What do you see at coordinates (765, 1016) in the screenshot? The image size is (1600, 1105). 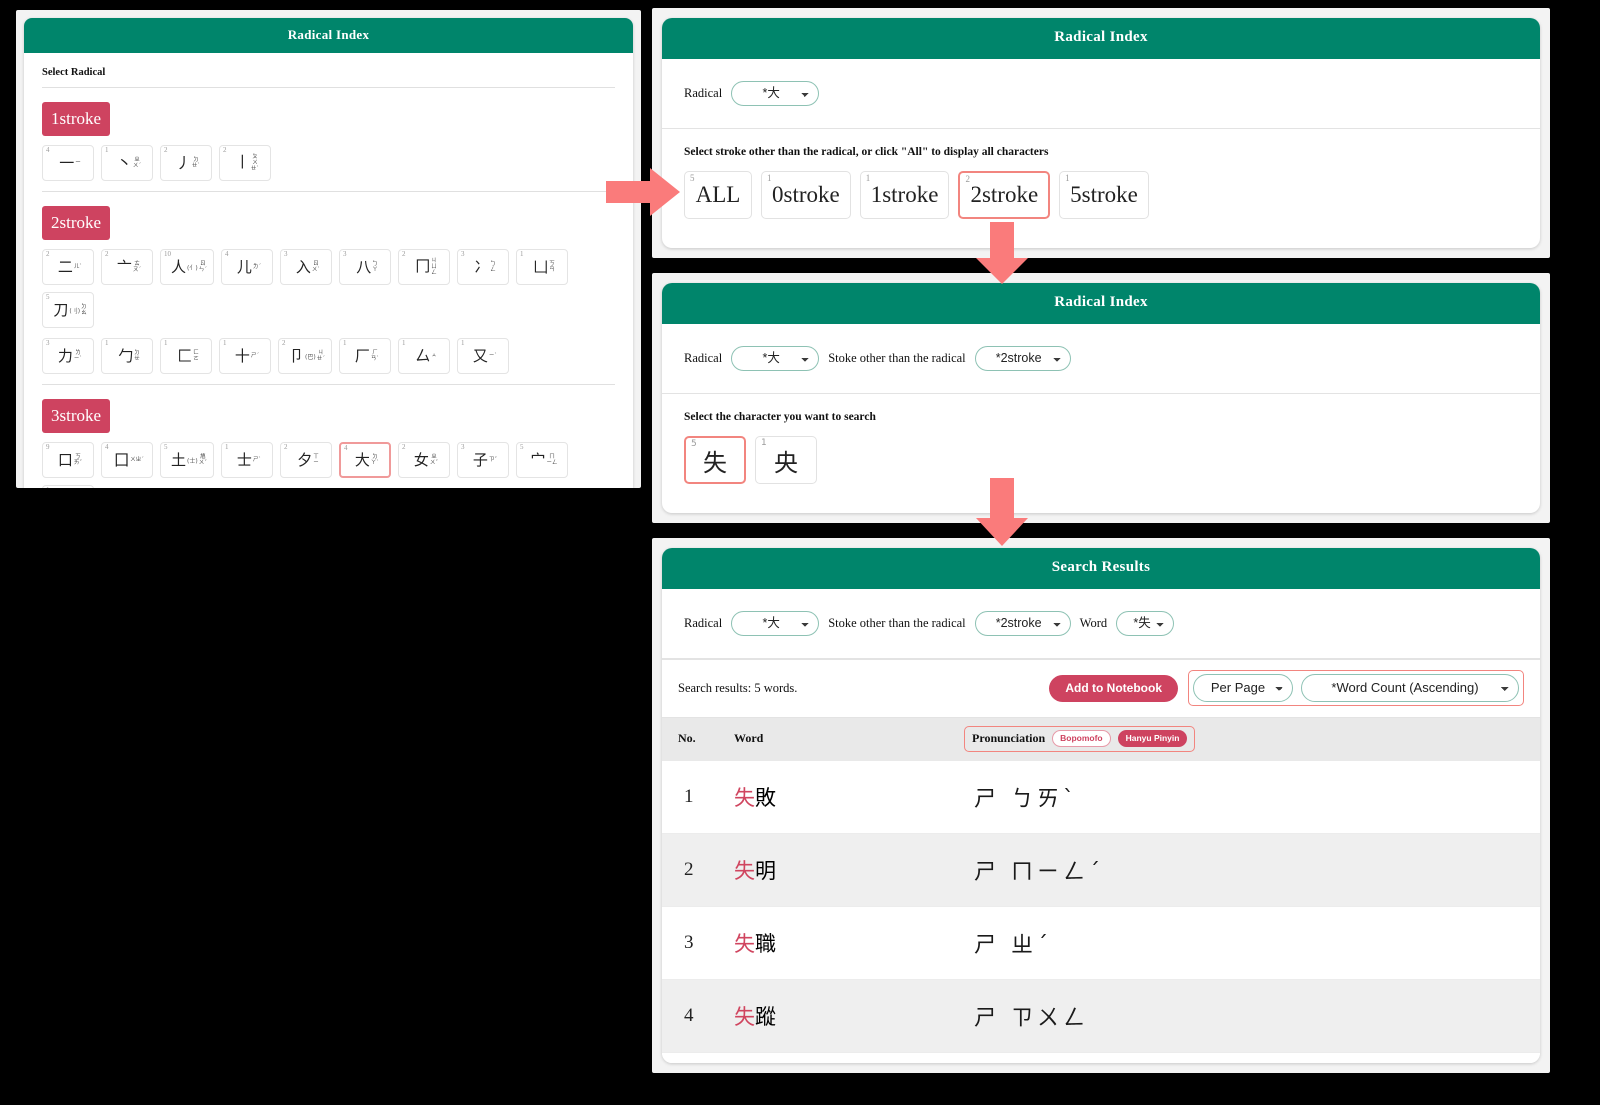 I see `word-rest-char: 蹤` at bounding box center [765, 1016].